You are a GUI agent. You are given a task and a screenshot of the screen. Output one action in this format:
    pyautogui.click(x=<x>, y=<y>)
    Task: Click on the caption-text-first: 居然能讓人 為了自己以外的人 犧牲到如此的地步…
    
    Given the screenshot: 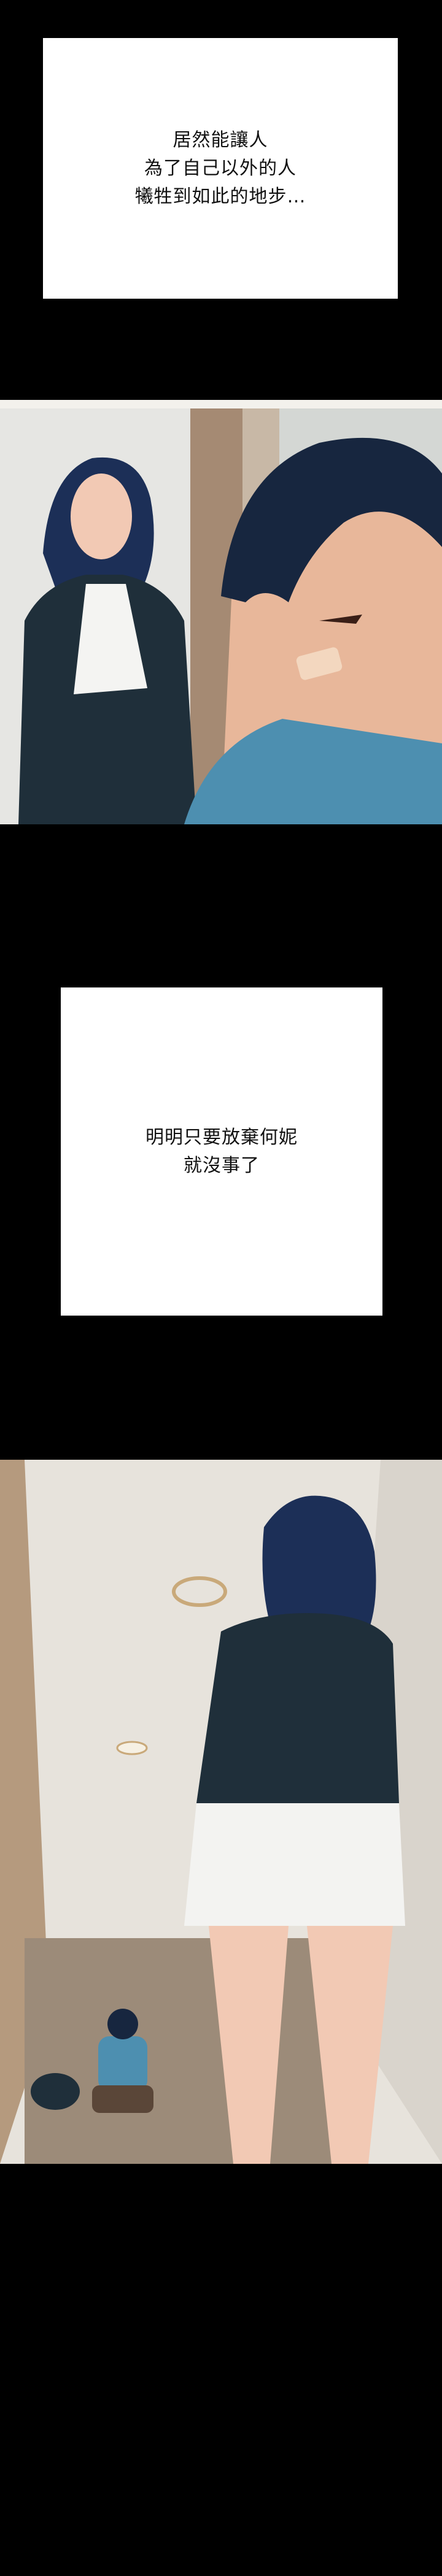 What is the action you would take?
    pyautogui.click(x=220, y=168)
    